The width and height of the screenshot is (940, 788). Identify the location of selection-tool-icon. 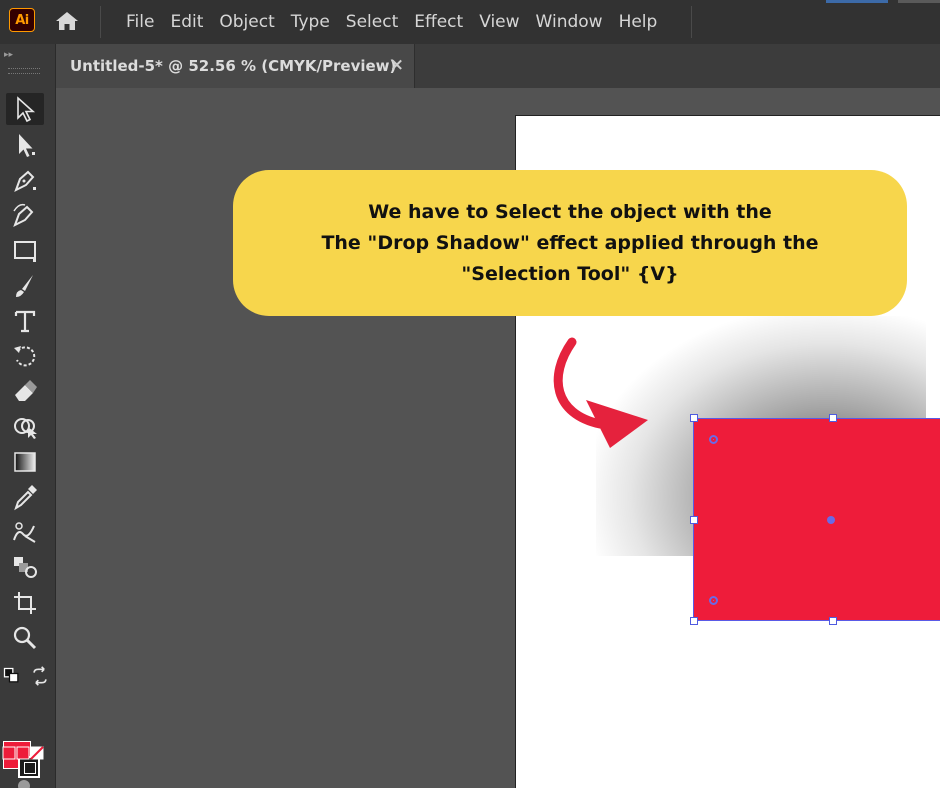
(25, 109).